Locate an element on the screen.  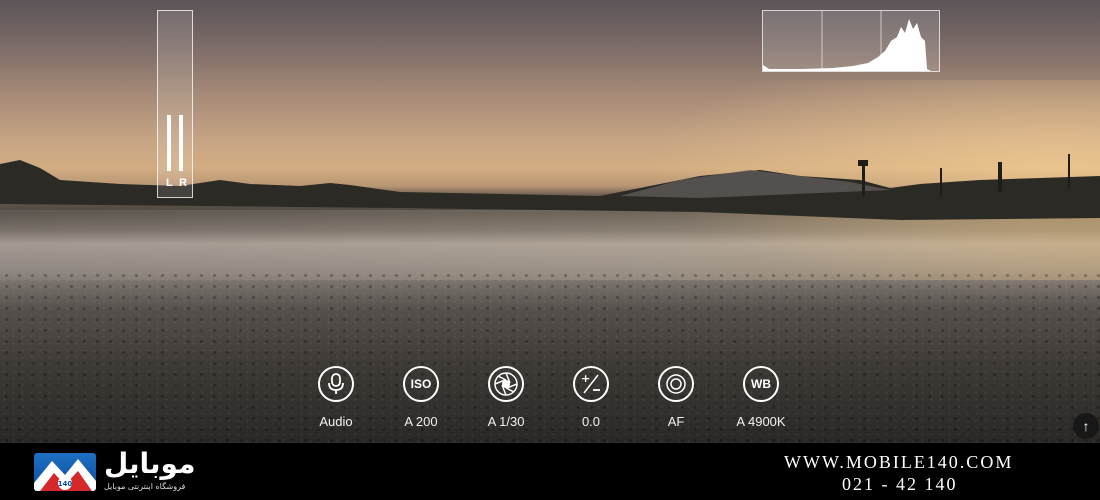
arrow-up-icon: ↑ is located at coordinates (1086, 426).